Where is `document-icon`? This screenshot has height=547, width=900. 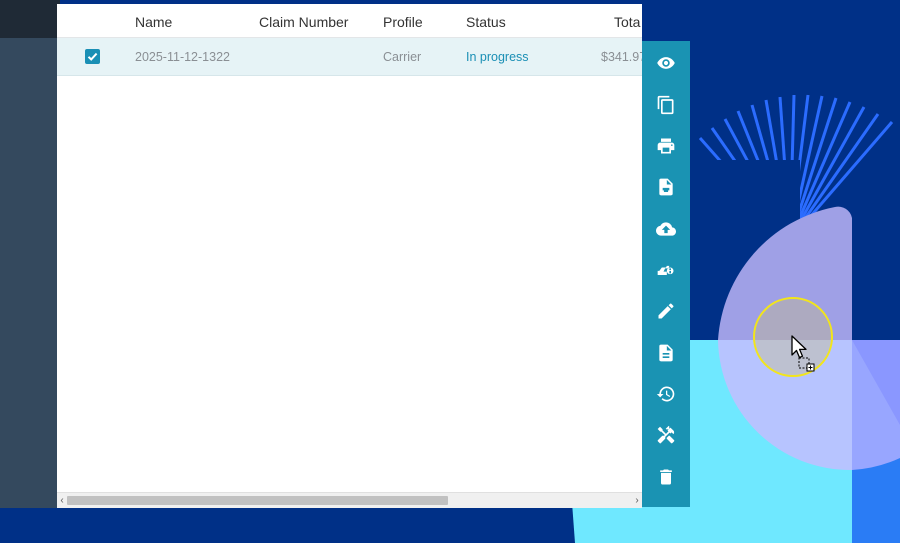 document-icon is located at coordinates (666, 353).